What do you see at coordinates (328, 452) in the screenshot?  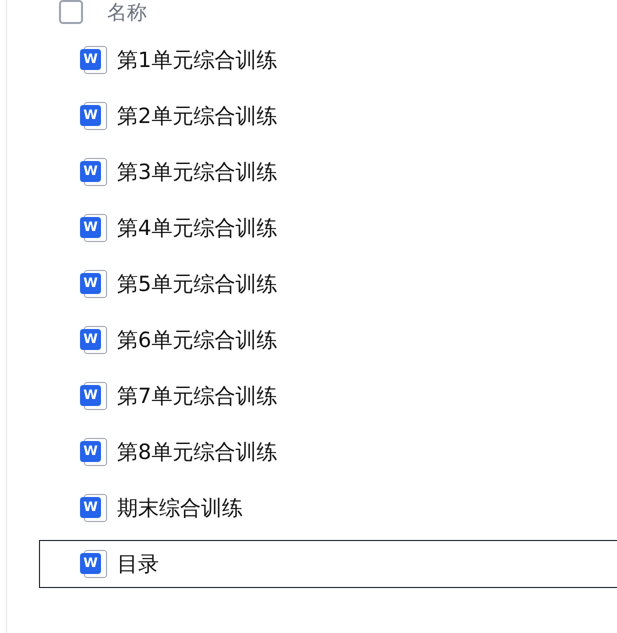 I see `file-row: W 第8单元综合训练` at bounding box center [328, 452].